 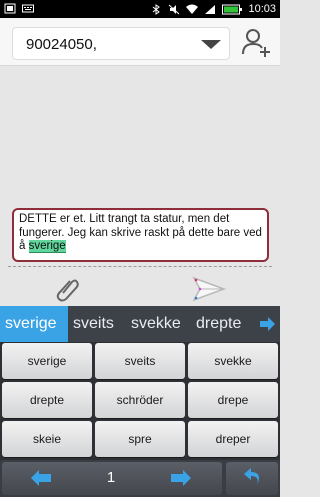 What do you see at coordinates (111, 477) in the screenshot?
I see `page-number: 1` at bounding box center [111, 477].